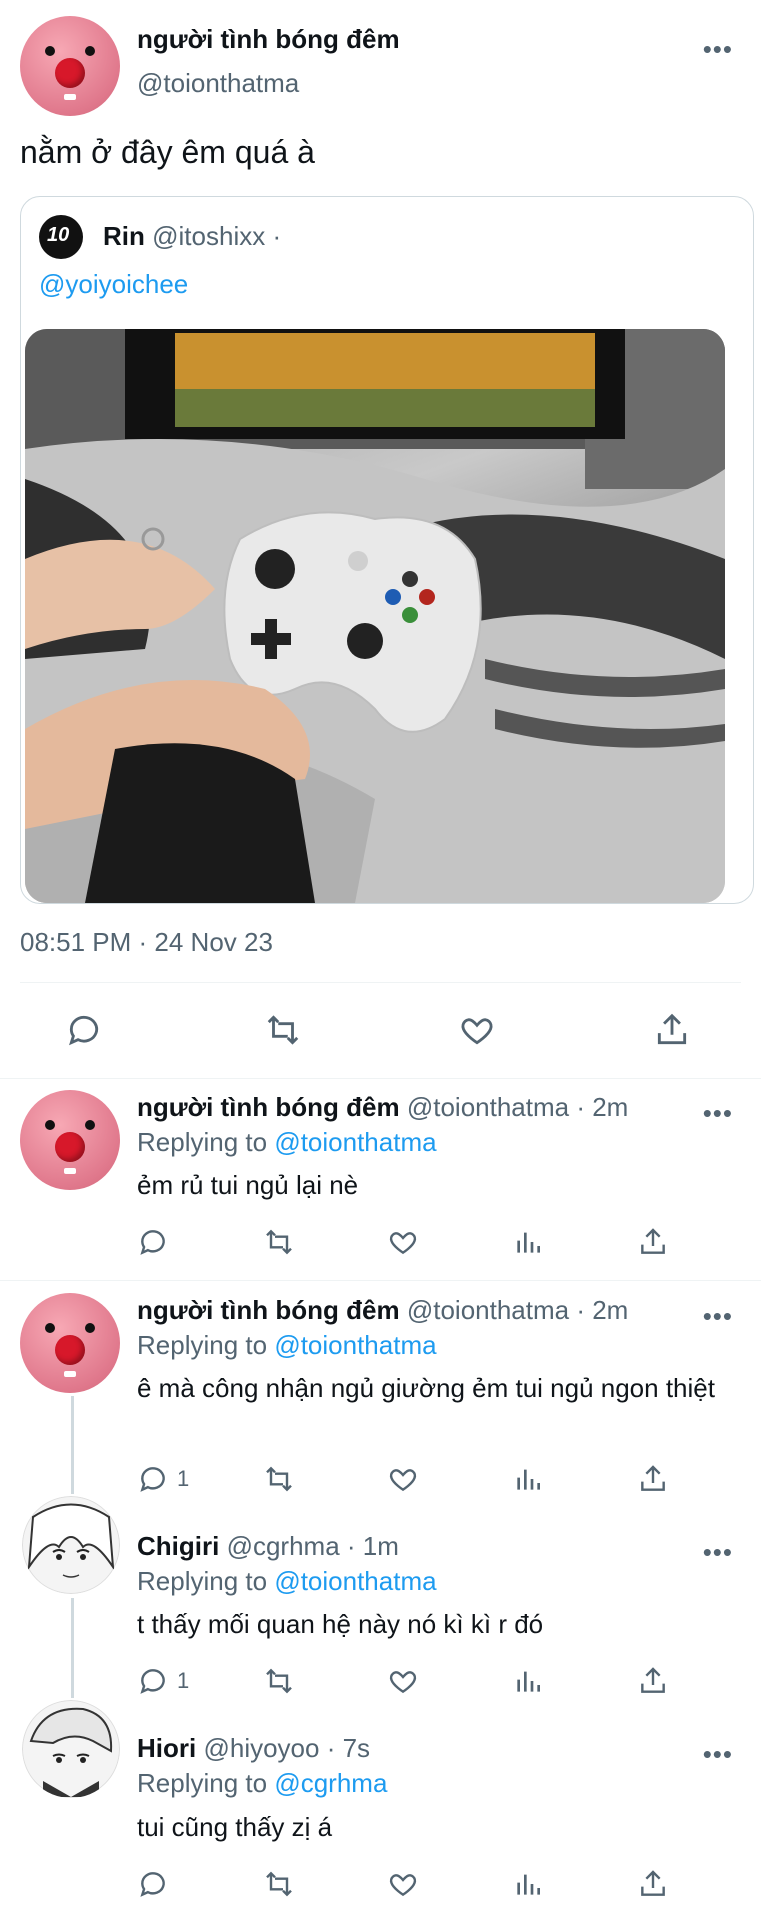 The height and width of the screenshot is (1920, 761). Describe the element at coordinates (218, 83) in the screenshot. I see `author-handle: @toionthatma` at that location.